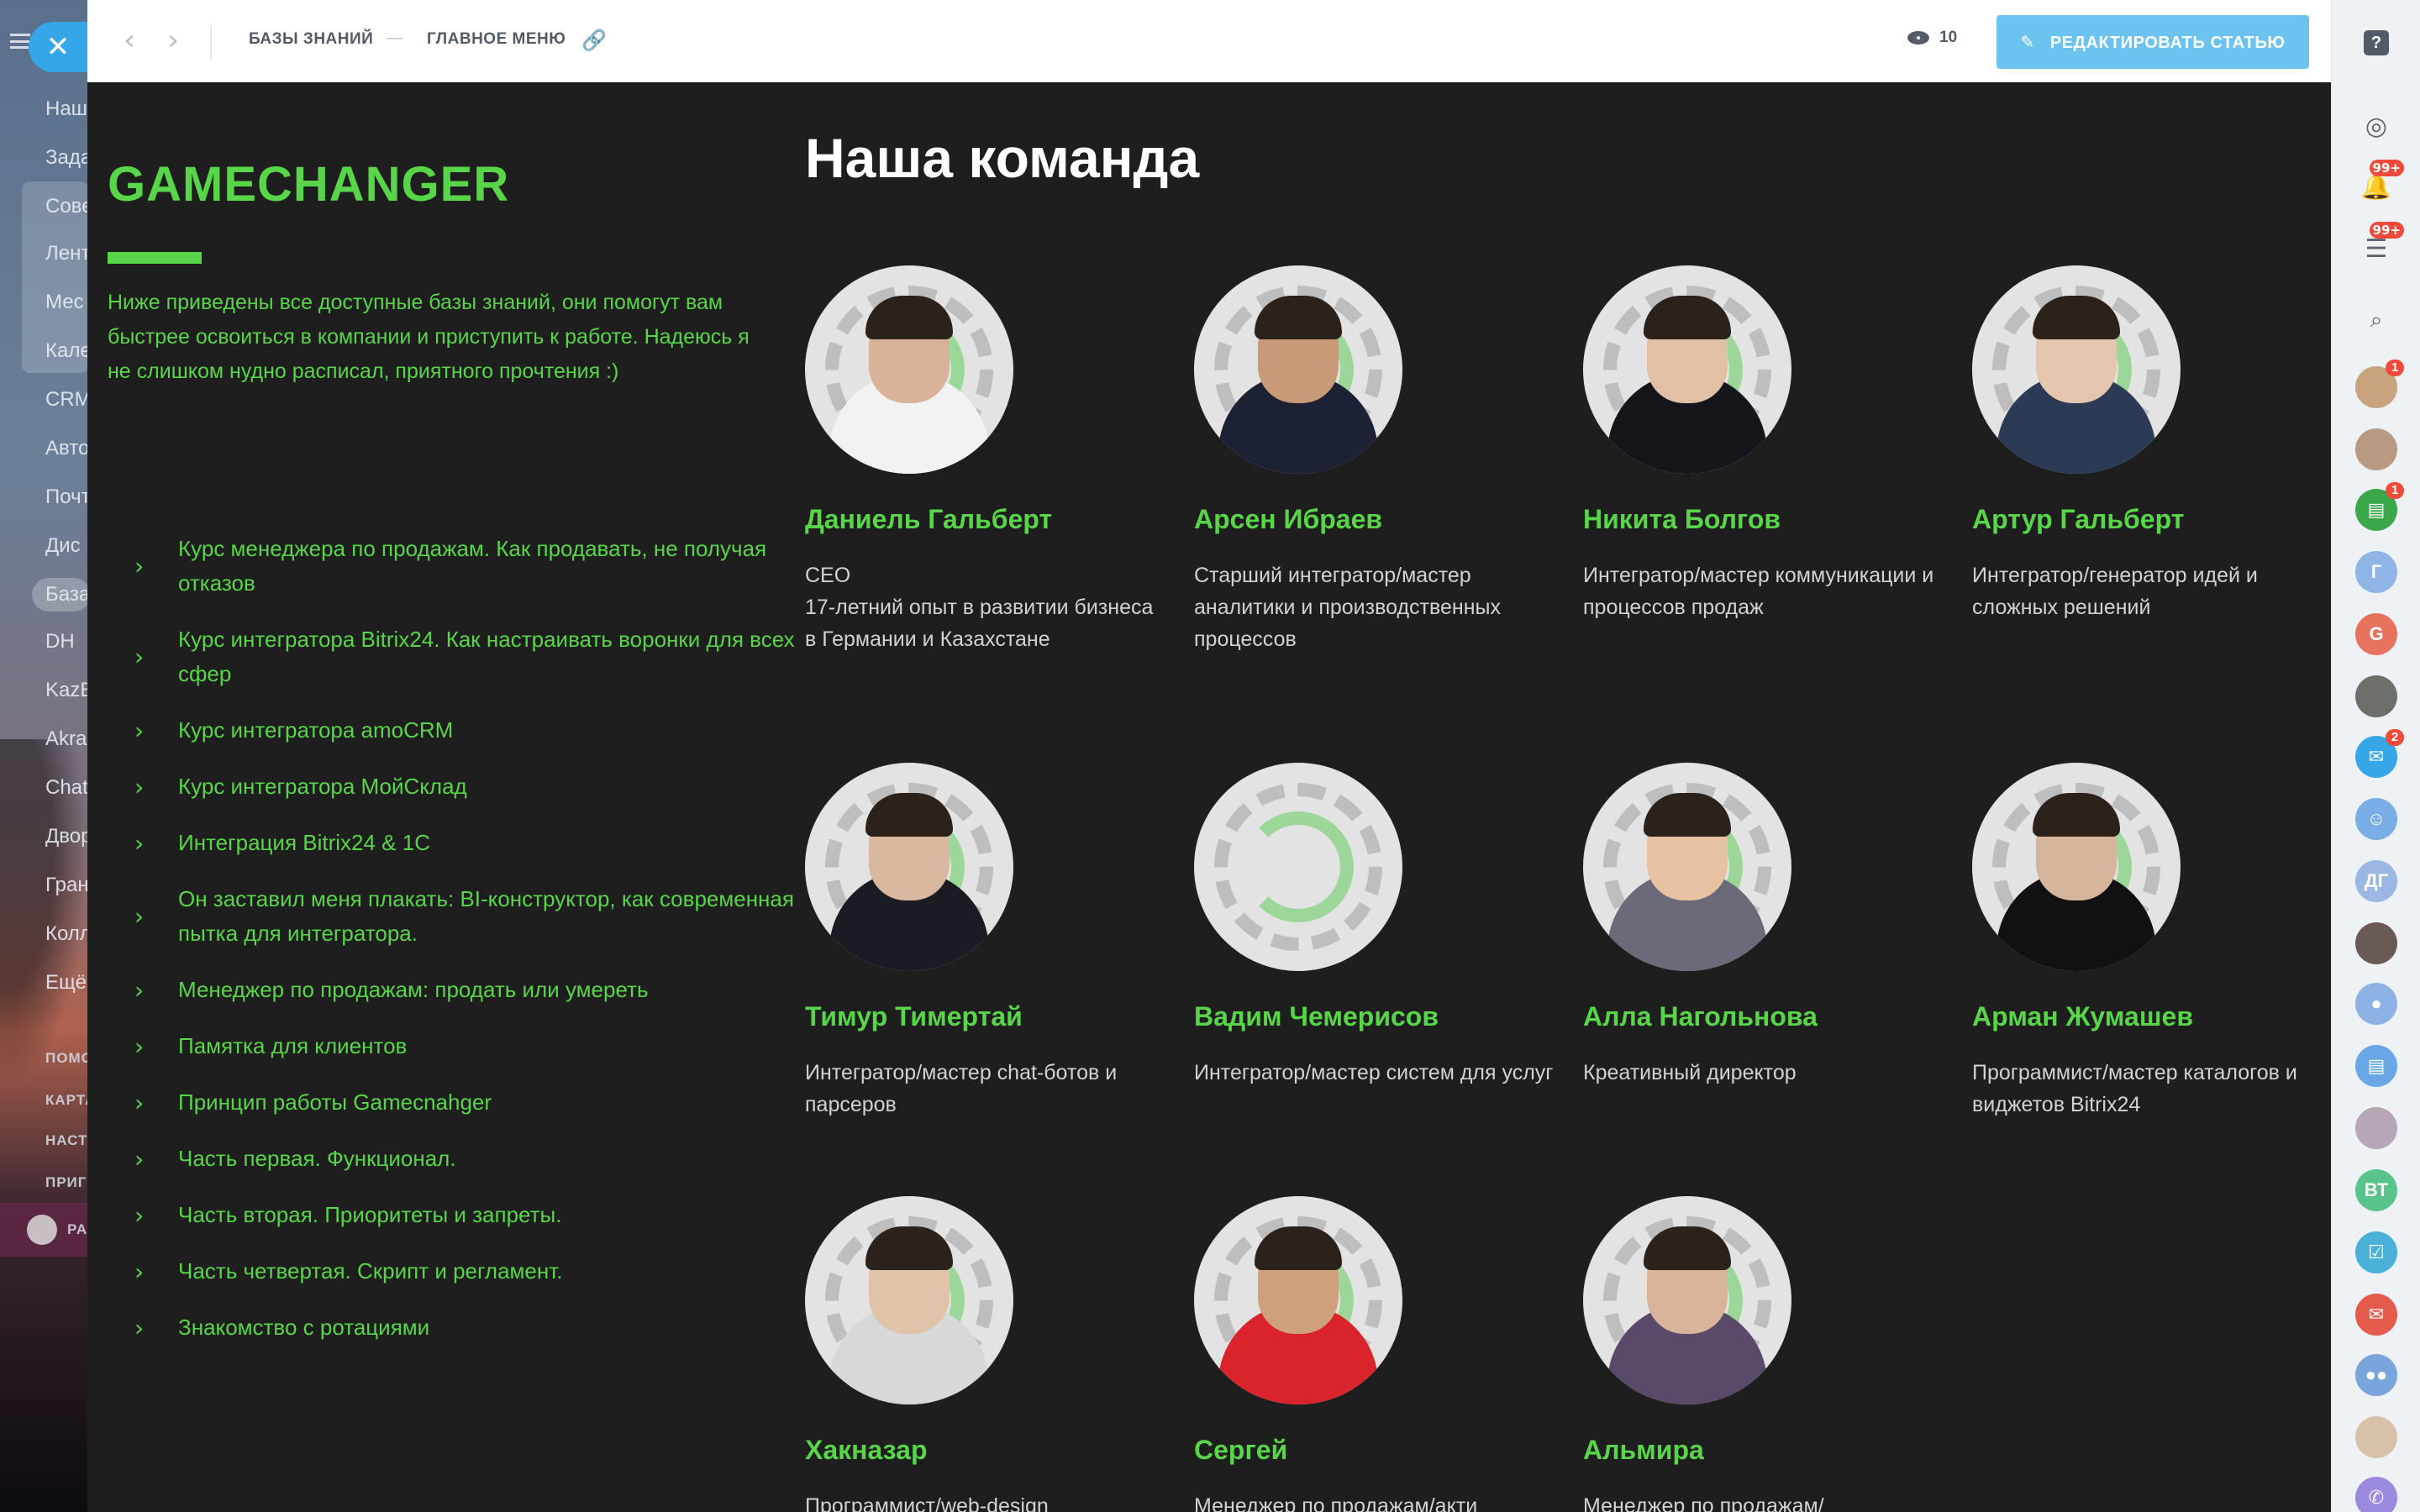  I want to click on sidebar-item: База, so click(66, 594).